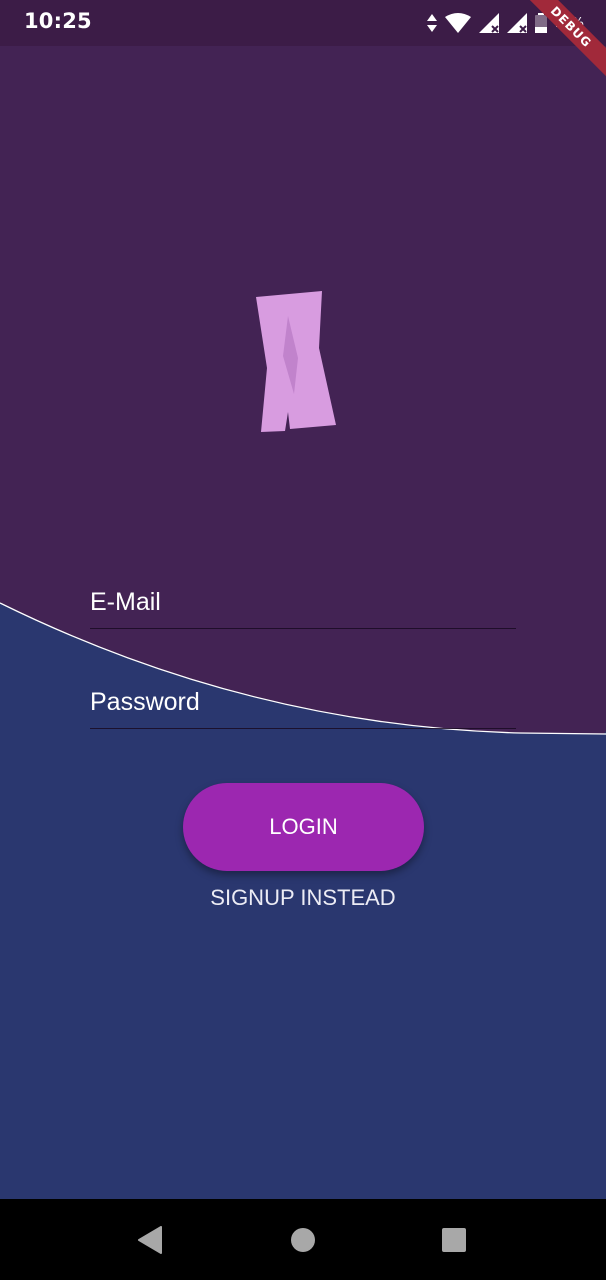 This screenshot has width=606, height=1280. I want to click on x-logo-icon, so click(296, 361).